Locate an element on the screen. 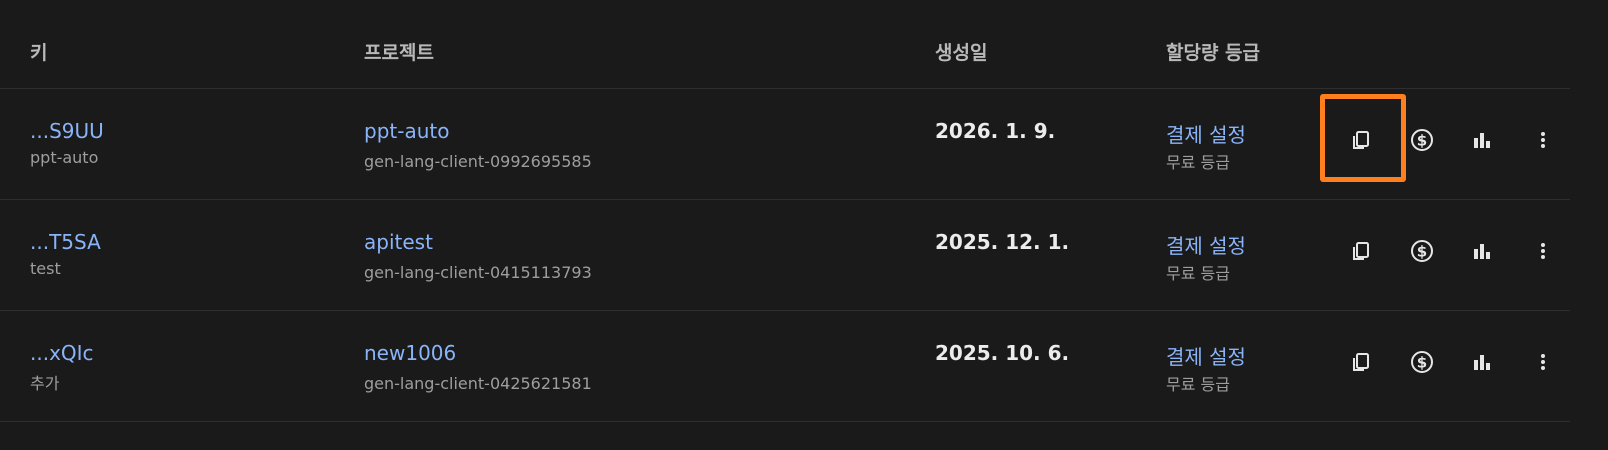  key-link: ...S9UU is located at coordinates (67, 131).